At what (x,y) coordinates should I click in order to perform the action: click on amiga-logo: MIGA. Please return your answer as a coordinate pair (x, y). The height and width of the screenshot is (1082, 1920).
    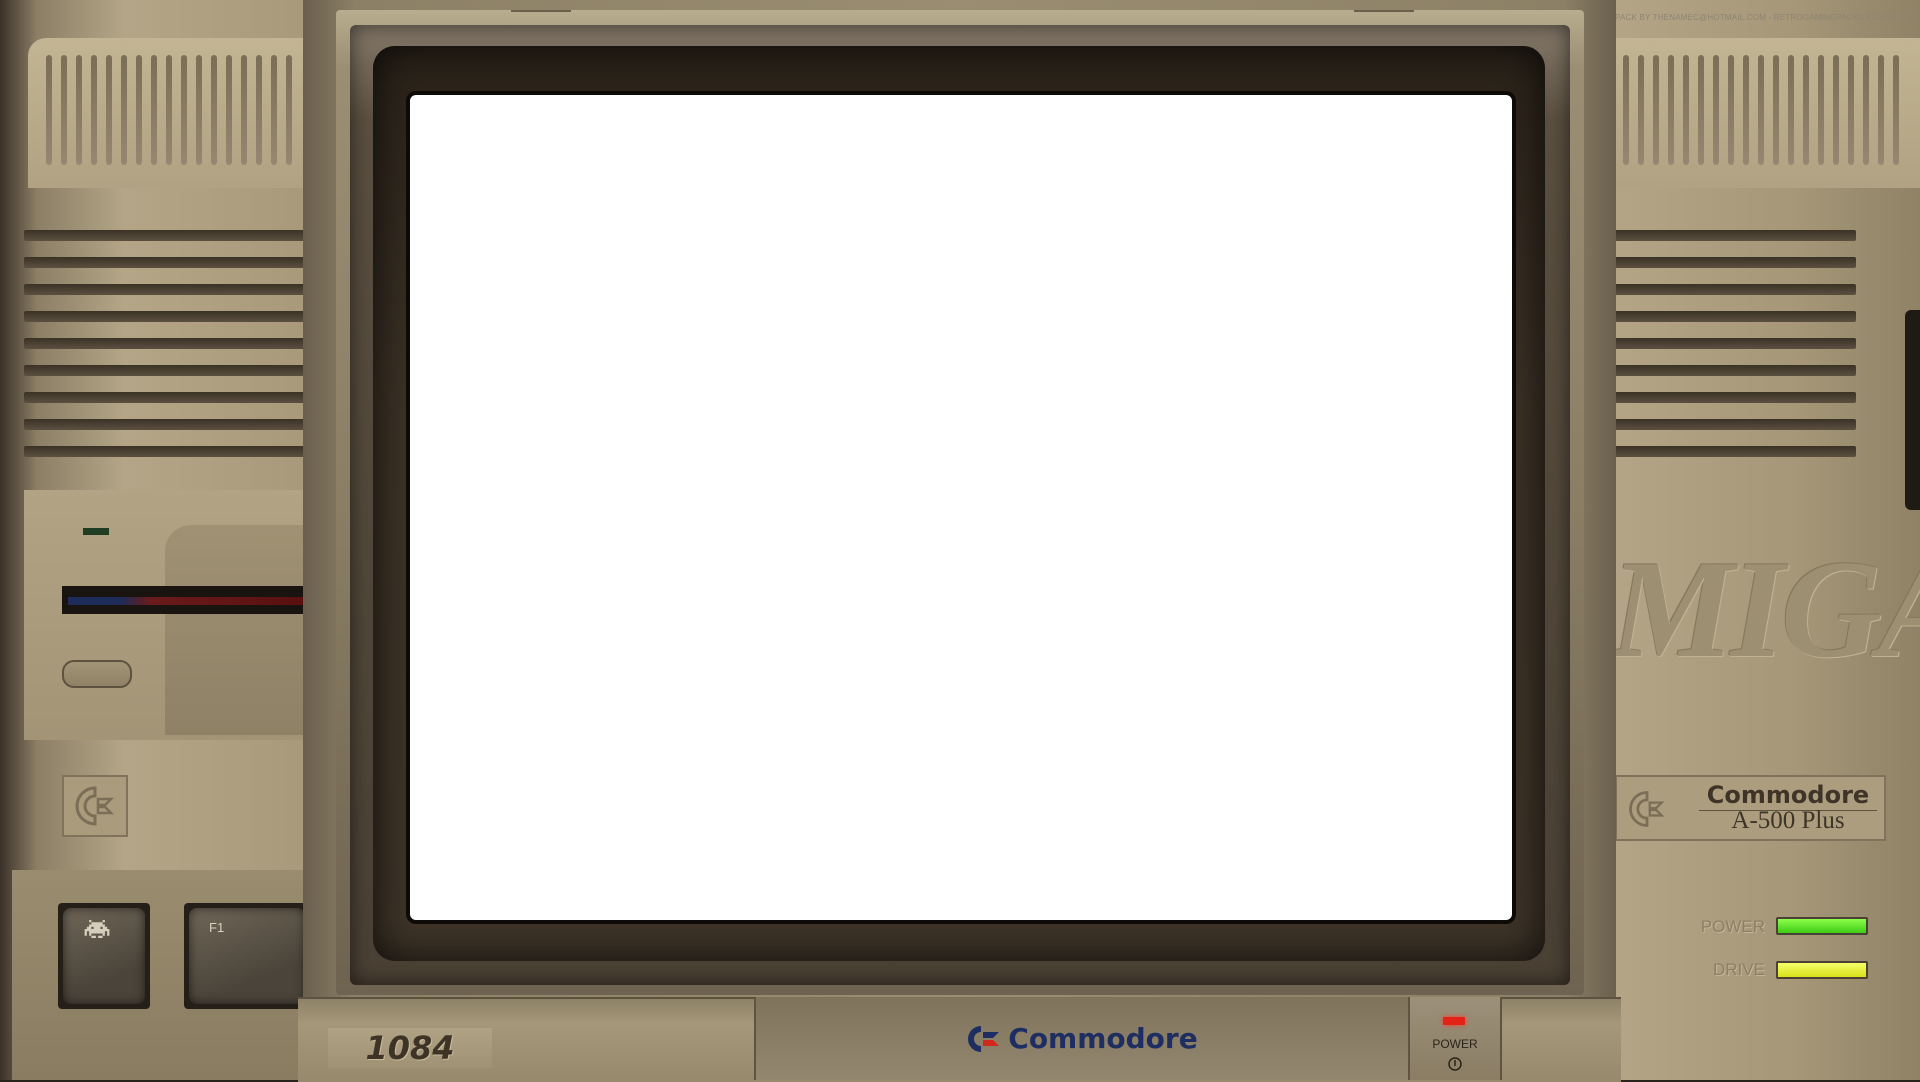
    Looking at the image, I should click on (1765, 609).